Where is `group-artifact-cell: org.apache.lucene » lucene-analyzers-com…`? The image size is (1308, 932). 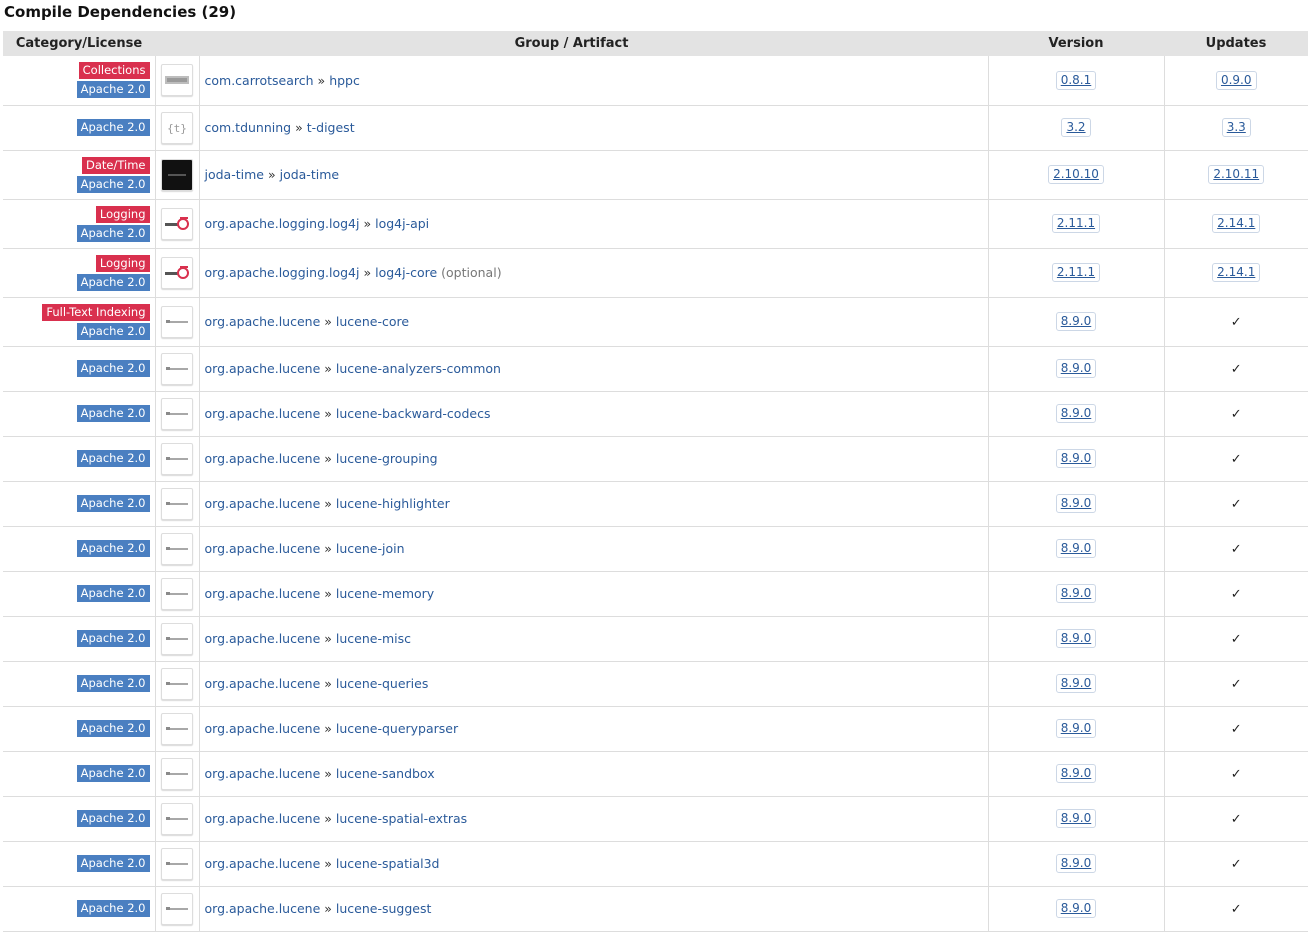 group-artifact-cell: org.apache.lucene » lucene-analyzers-com… is located at coordinates (594, 369).